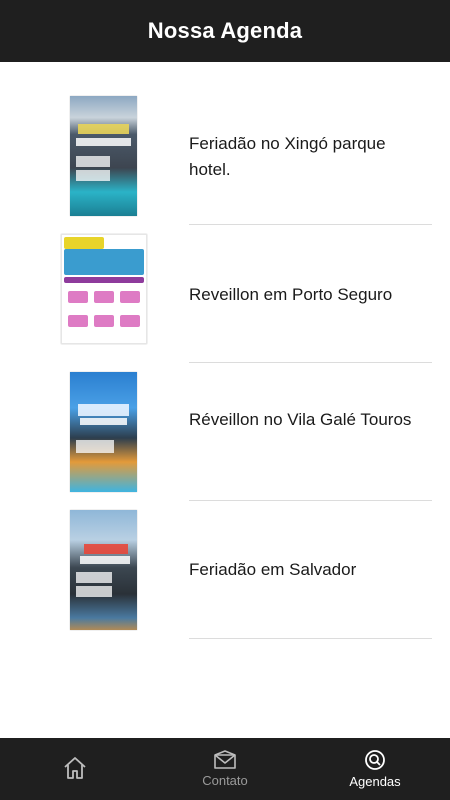 This screenshot has height=800, width=450. I want to click on tab-label: Contato, so click(225, 780).